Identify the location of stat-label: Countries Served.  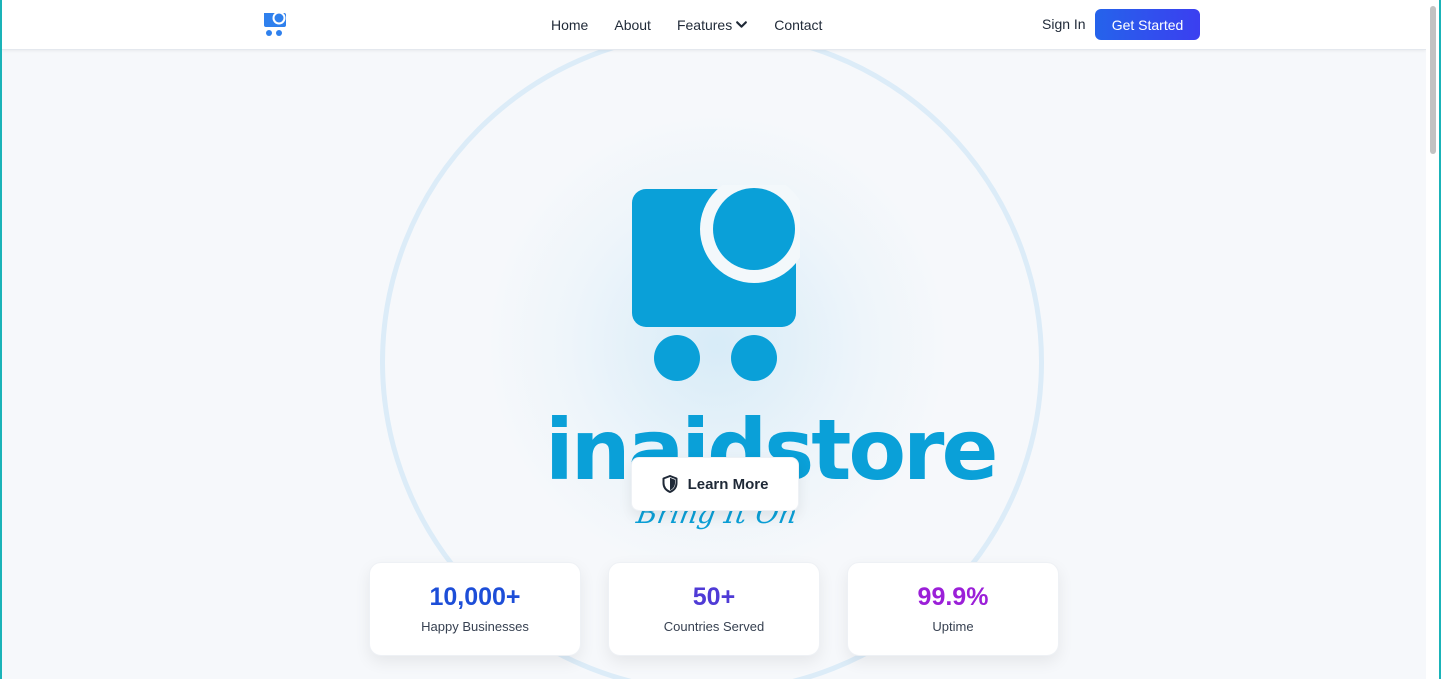
(714, 626).